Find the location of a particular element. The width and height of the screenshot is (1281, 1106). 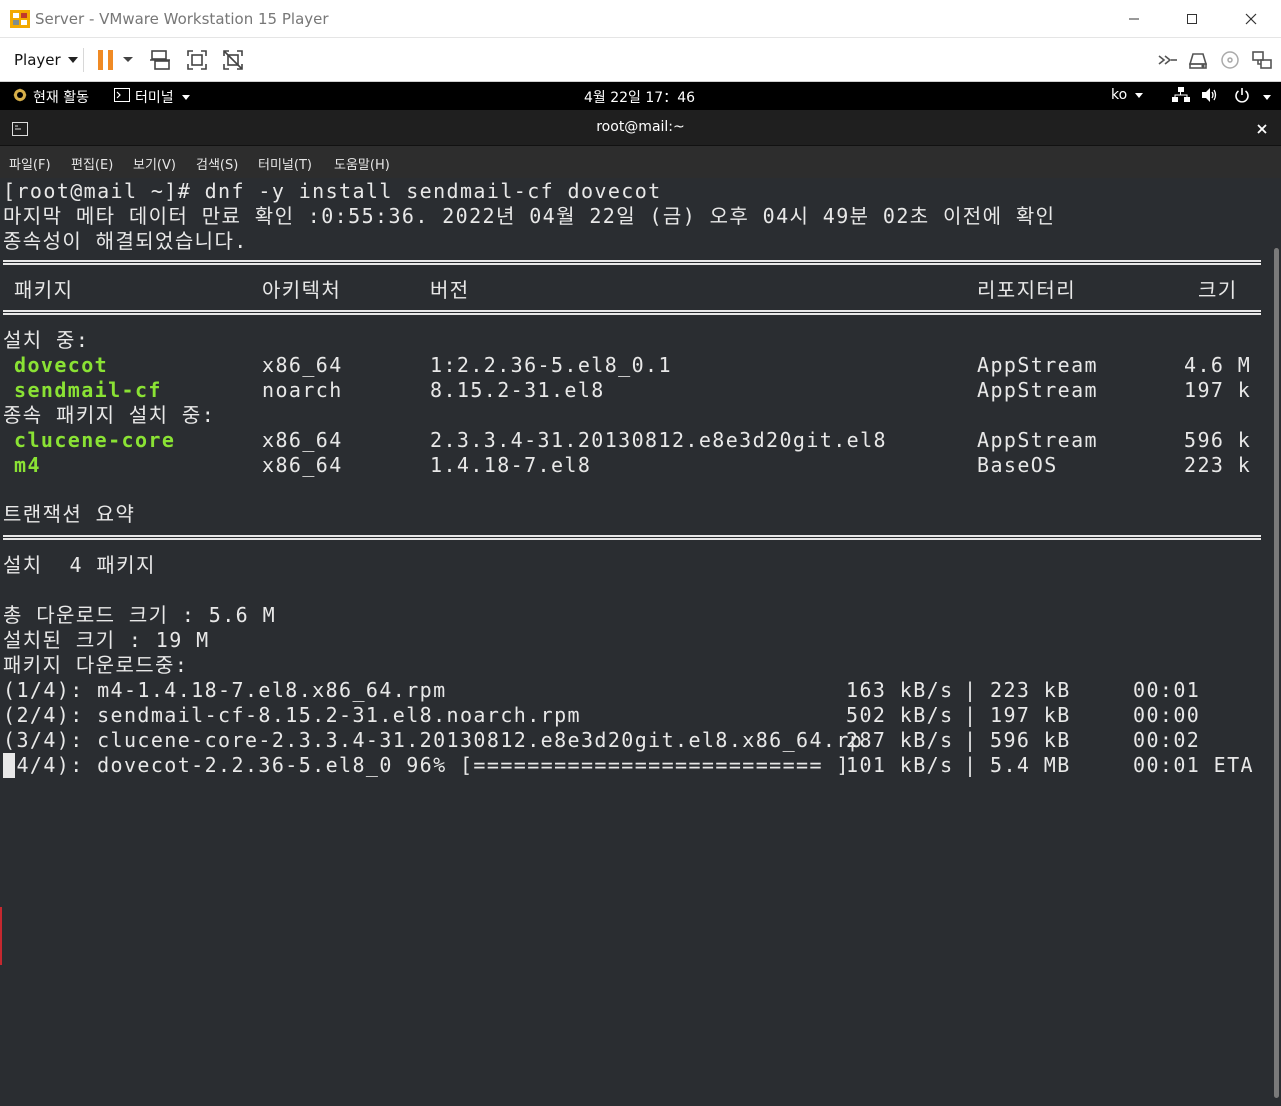

minimize-button is located at coordinates (1134, 19).